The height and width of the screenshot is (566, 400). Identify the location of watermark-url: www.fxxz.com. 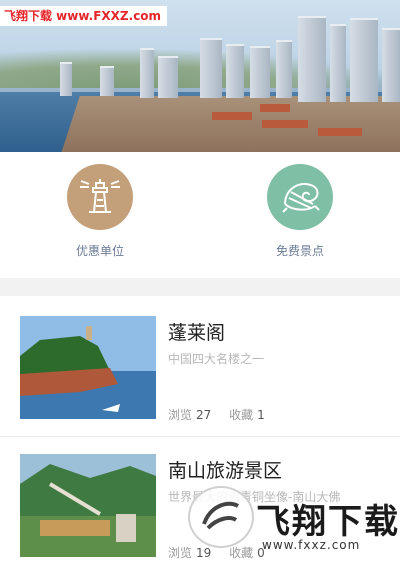
(311, 545).